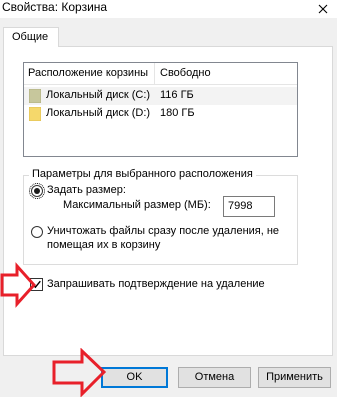 The height and width of the screenshot is (397, 337). What do you see at coordinates (185, 73) in the screenshot?
I see `column-header-free: Свободно` at bounding box center [185, 73].